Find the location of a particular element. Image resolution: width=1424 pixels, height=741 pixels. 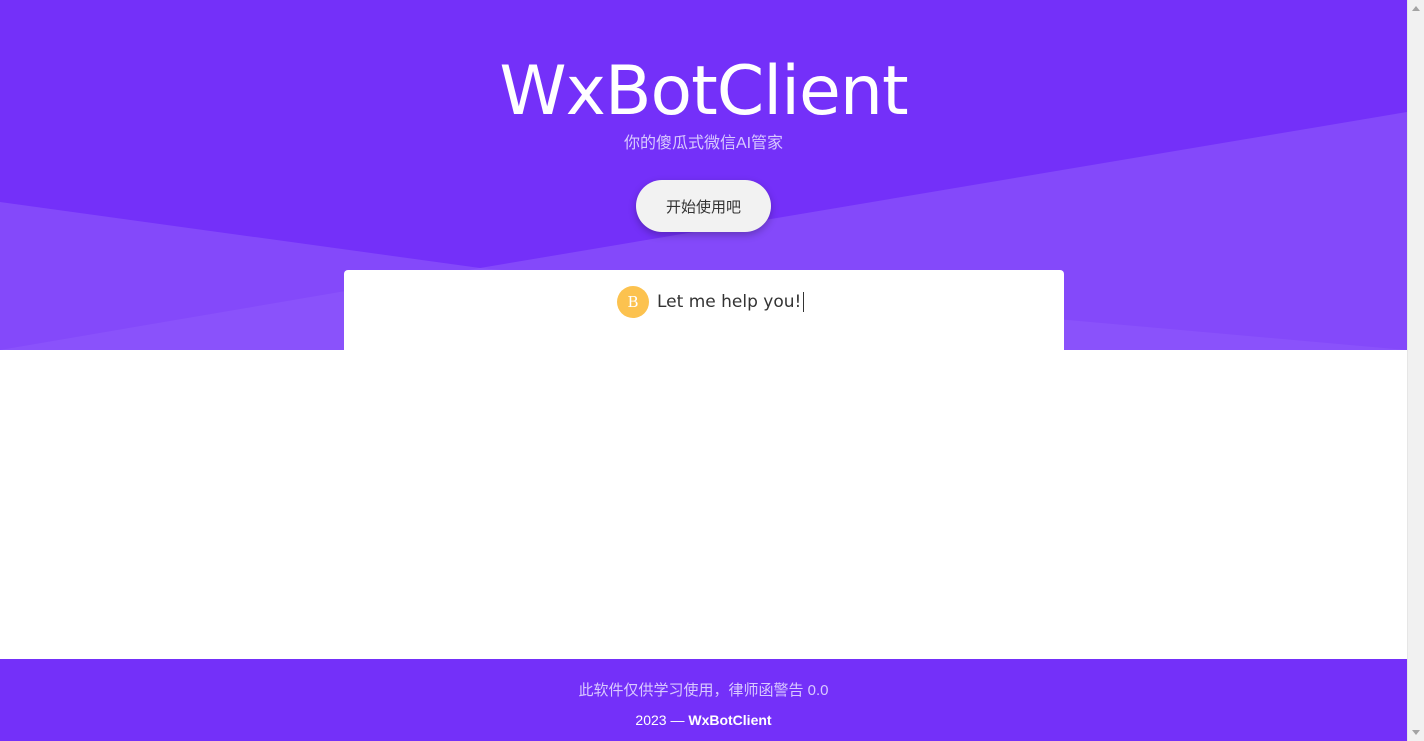

page-subtitle: 你的傻瓜式微信AI管家 is located at coordinates (703, 143).